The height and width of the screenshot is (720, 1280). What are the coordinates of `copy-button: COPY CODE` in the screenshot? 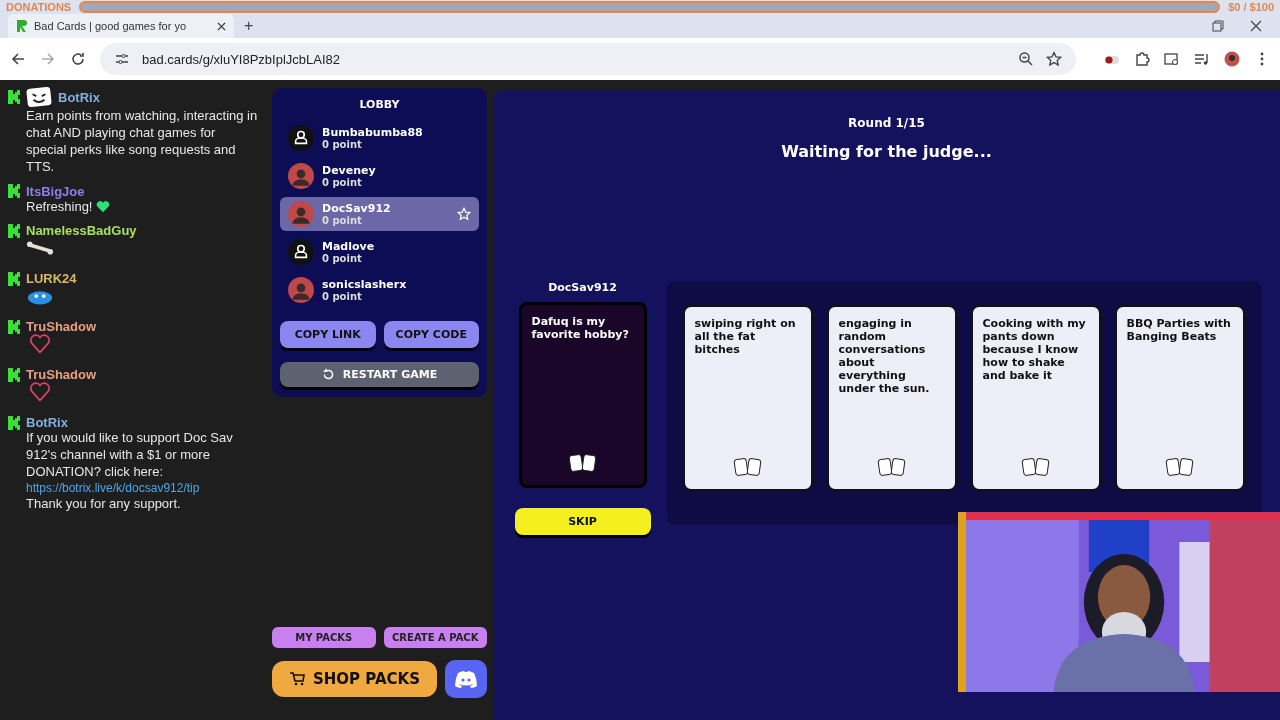 It's located at (431, 334).